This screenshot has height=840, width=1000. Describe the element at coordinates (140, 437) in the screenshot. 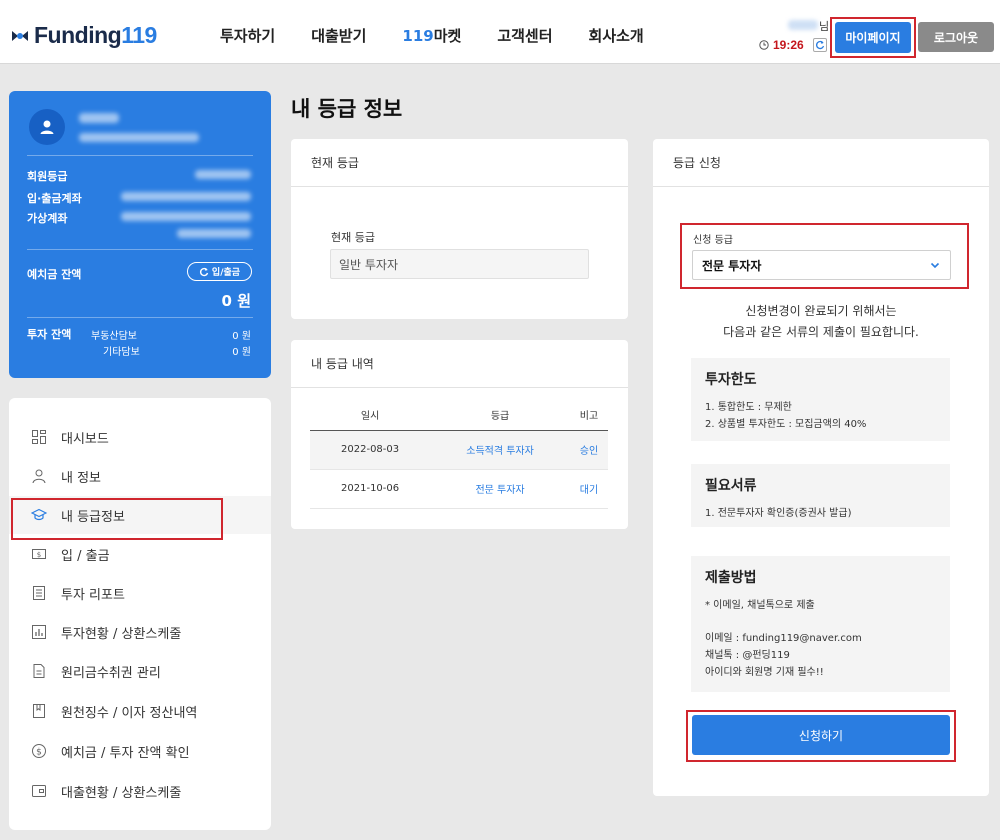

I see `menu-dashboard: 대시보드` at that location.